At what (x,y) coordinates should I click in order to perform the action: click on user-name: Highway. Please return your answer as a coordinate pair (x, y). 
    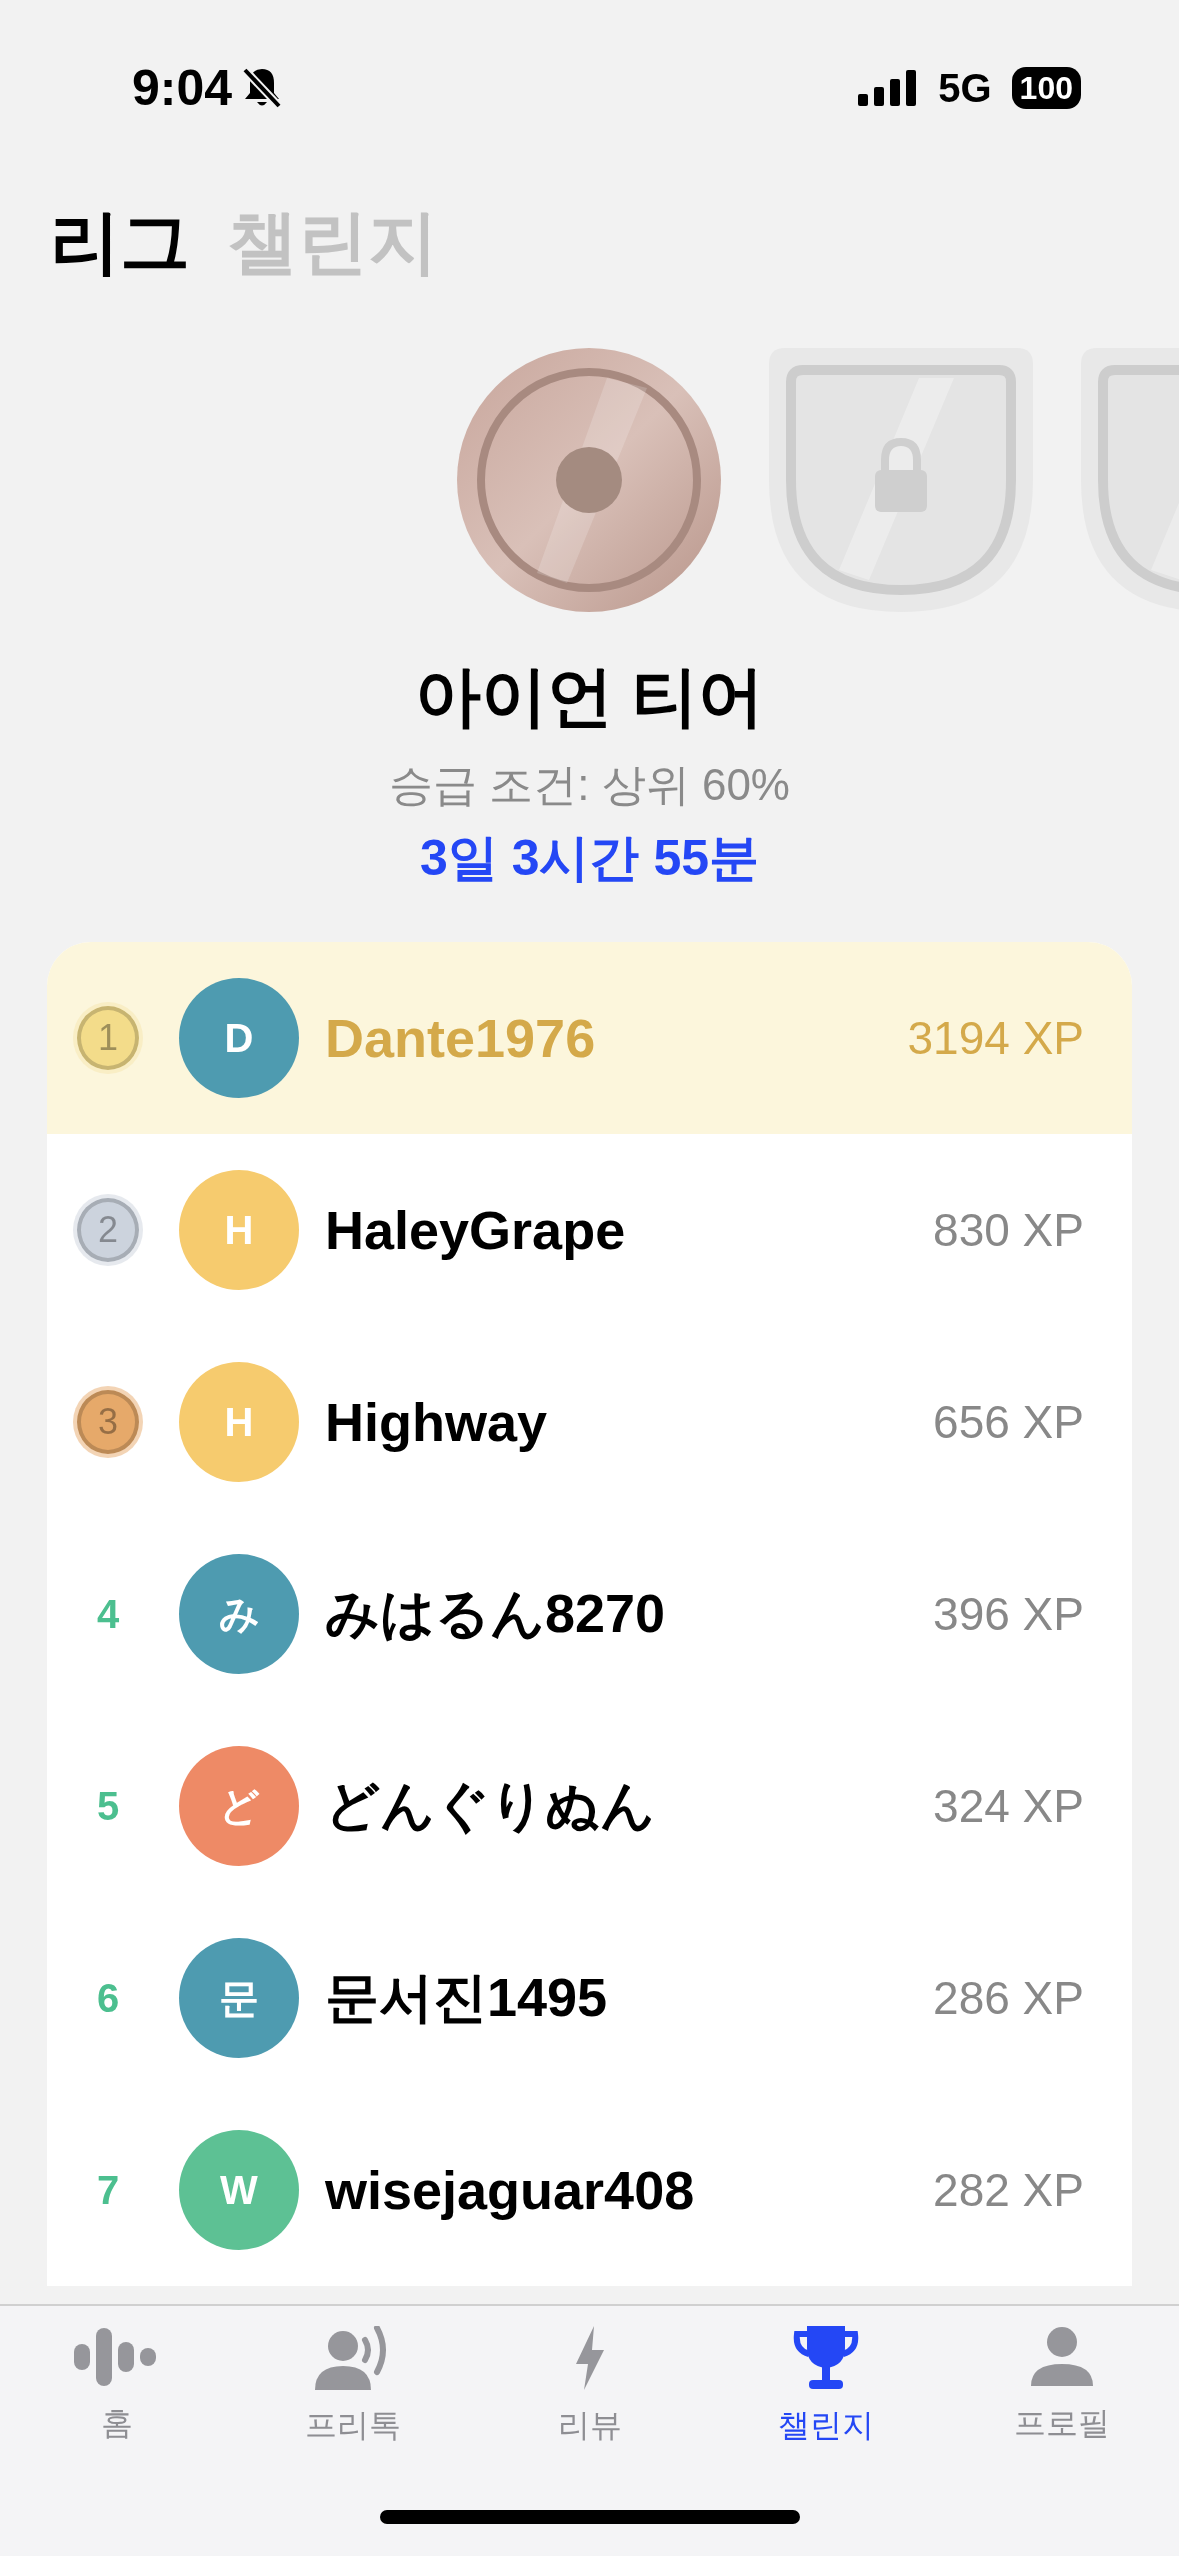
    Looking at the image, I should click on (436, 1422).